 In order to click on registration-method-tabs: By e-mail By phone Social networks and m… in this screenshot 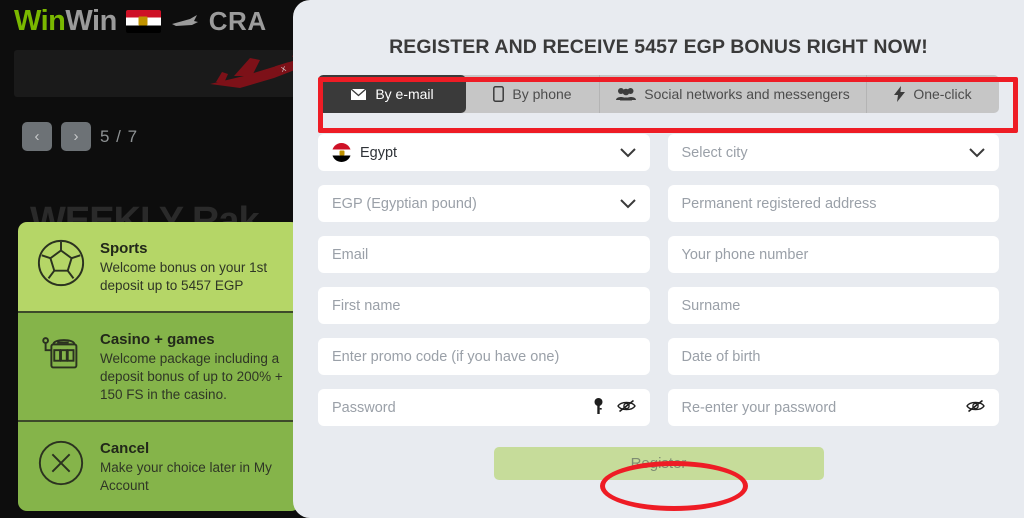, I will do `click(658, 94)`.